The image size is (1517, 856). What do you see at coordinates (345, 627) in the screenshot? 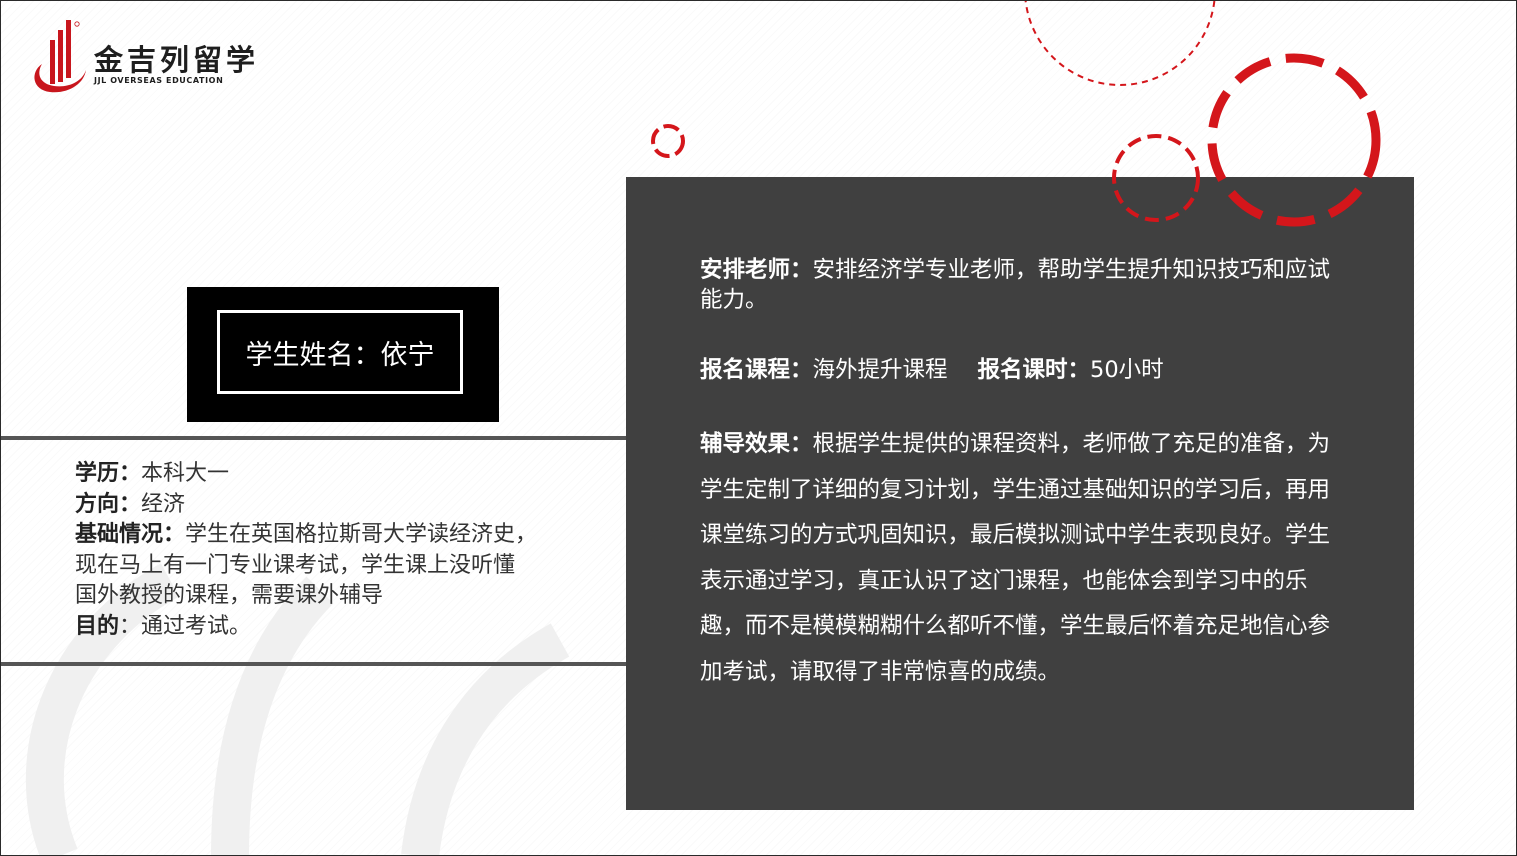
I see `goal-row: 目的：通过考试。` at bounding box center [345, 627].